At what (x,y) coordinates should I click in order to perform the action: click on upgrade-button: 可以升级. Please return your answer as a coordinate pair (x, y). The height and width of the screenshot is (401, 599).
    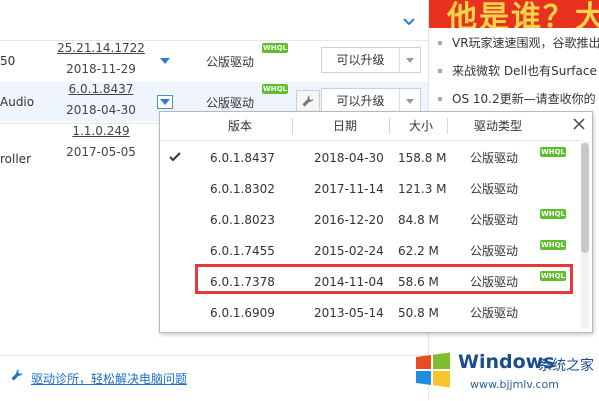
    Looking at the image, I should click on (371, 60).